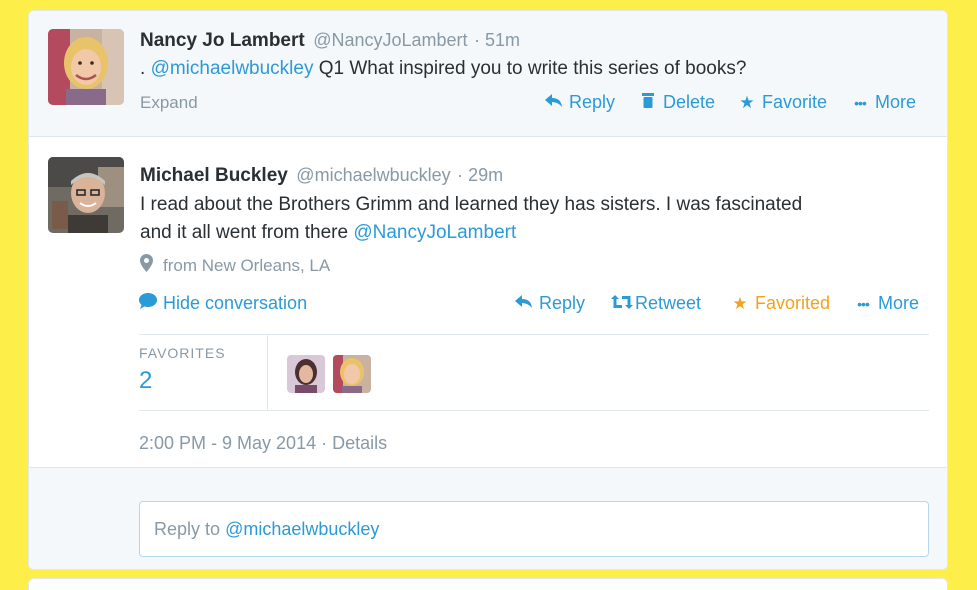  What do you see at coordinates (390, 40) in the screenshot?
I see `author-handle: @NancyJoLambert` at bounding box center [390, 40].